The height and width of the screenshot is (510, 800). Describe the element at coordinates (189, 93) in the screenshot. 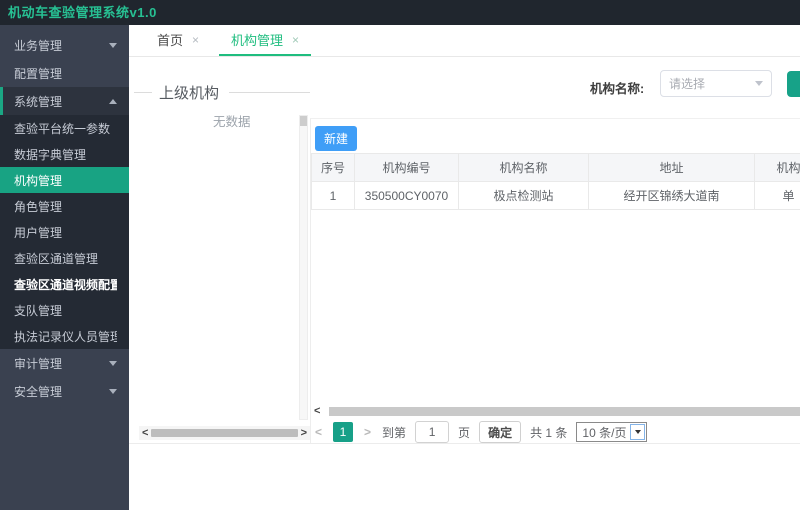

I see `parent-org-title: 上级机构` at that location.